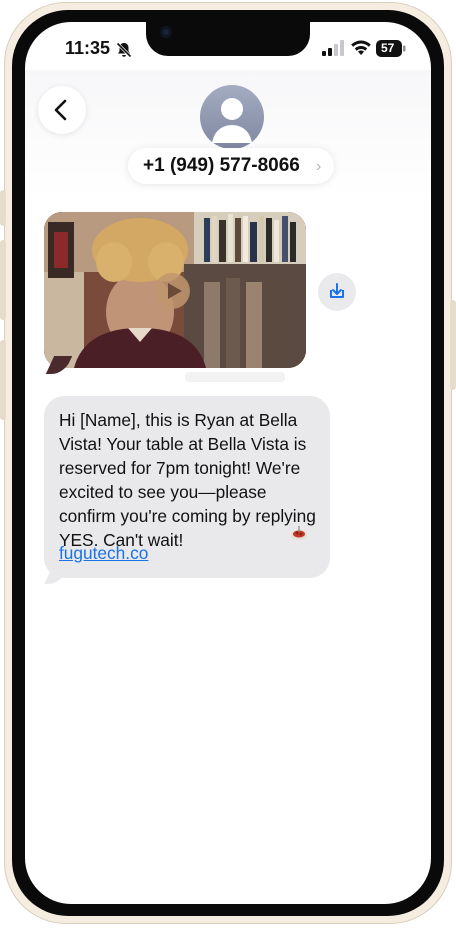 The width and height of the screenshot is (456, 928). I want to click on play-icon, so click(175, 291).